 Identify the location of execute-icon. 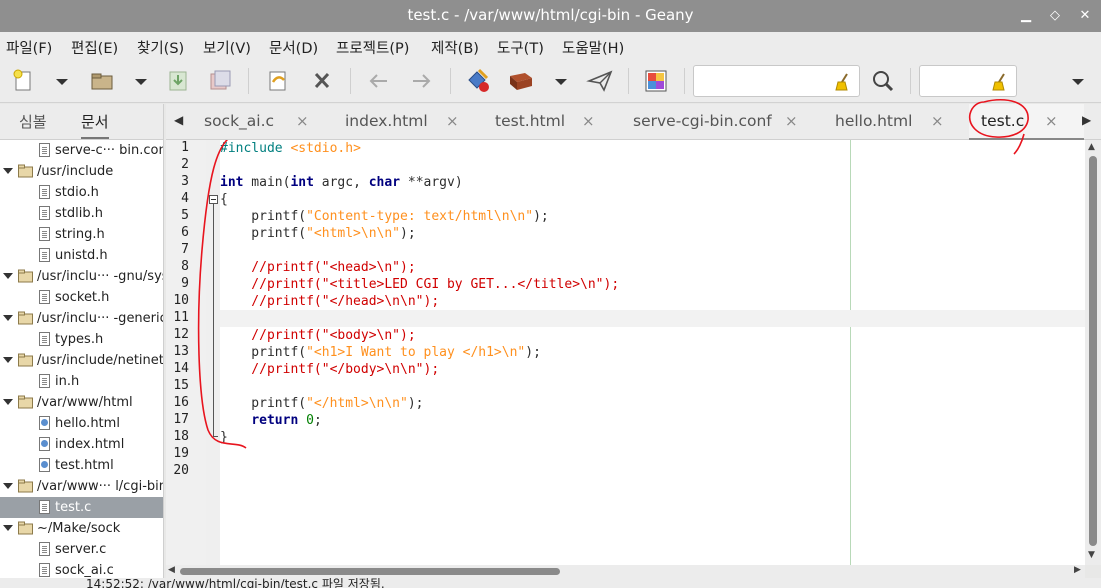
(600, 81).